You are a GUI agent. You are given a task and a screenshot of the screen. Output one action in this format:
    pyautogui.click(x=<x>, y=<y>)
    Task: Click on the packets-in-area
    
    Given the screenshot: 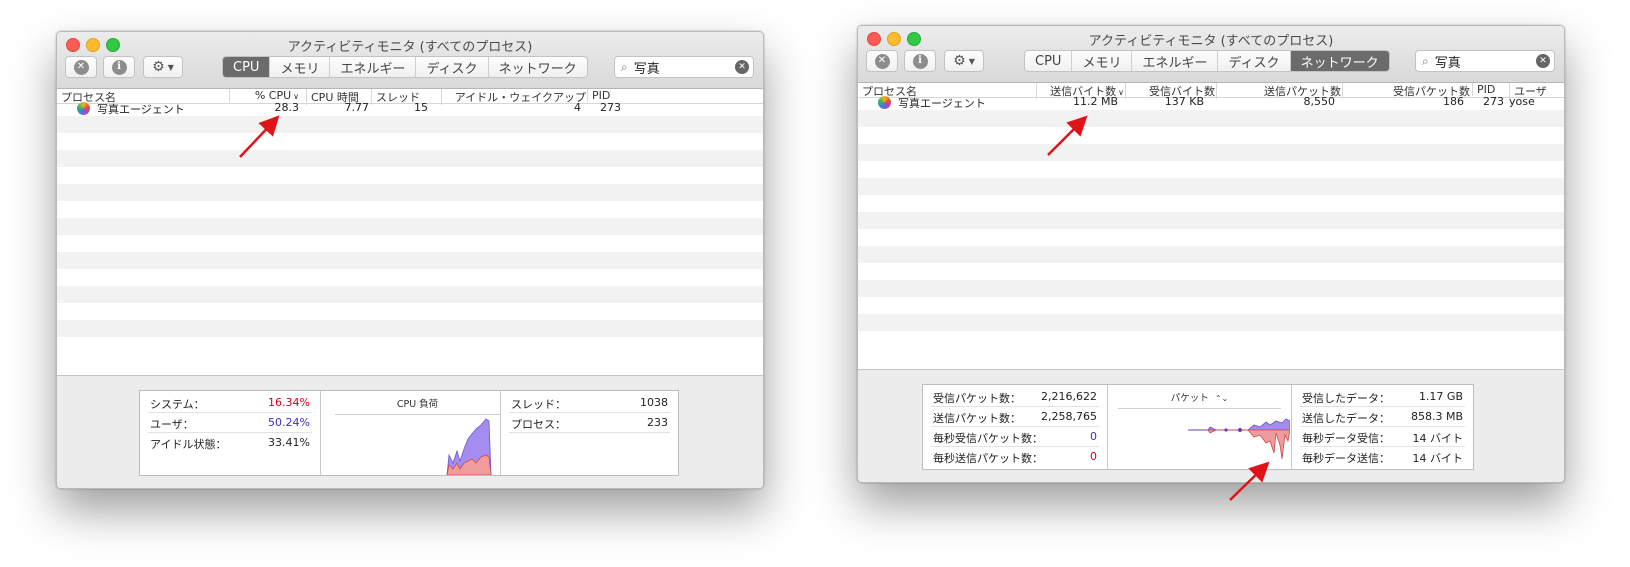 What is the action you would take?
    pyautogui.click(x=1248, y=424)
    